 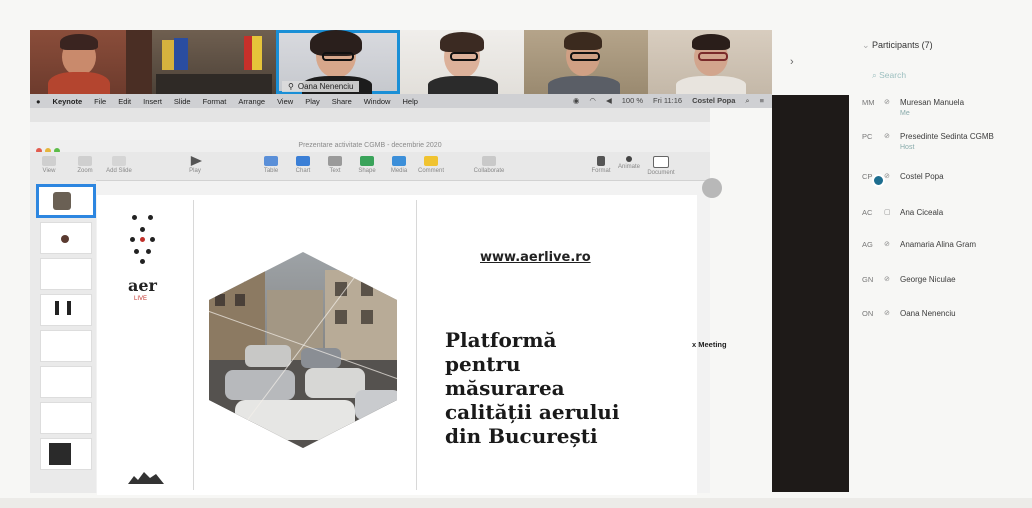 I want to click on view-button: View, so click(x=49, y=165).